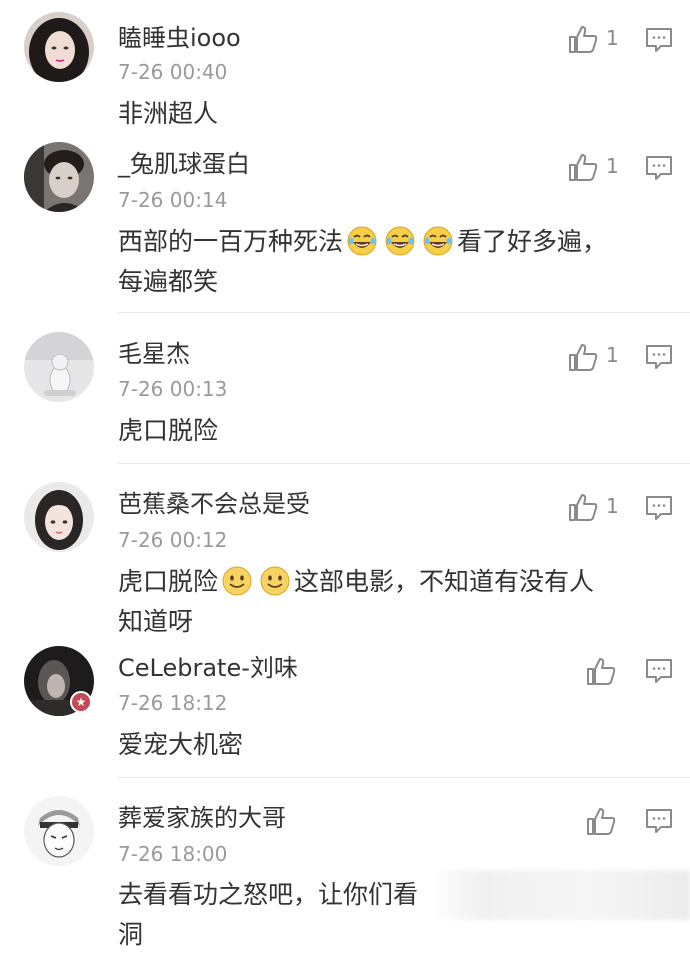 This screenshot has height=955, width=690. Describe the element at coordinates (202, 818) in the screenshot. I see `username: 葬爱家族的大哥` at that location.